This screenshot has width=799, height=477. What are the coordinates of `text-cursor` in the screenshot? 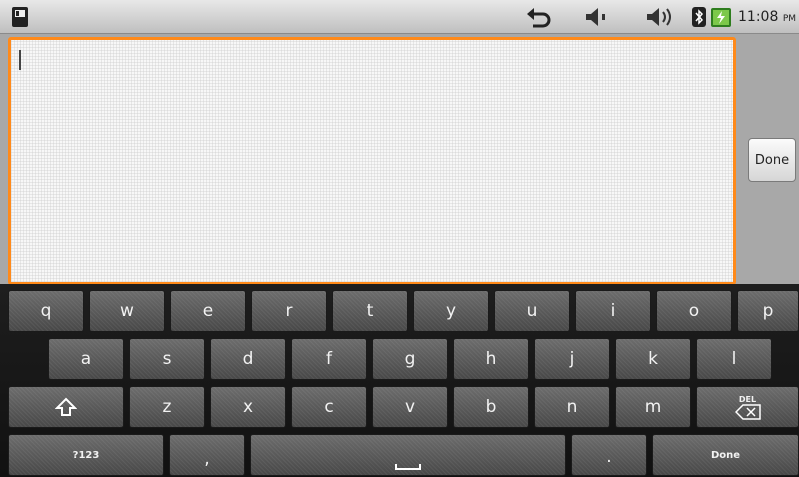 It's located at (20, 60).